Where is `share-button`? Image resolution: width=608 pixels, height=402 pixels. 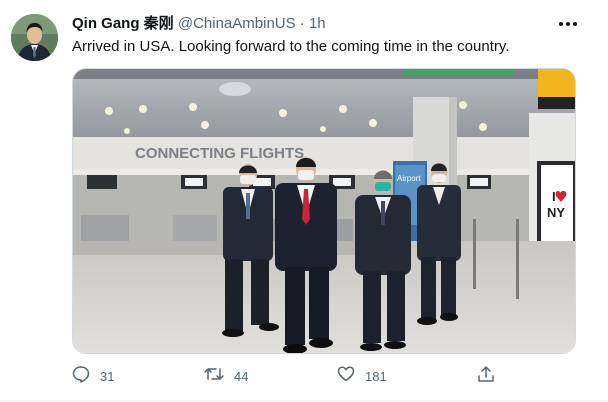
share-button is located at coordinates (486, 376).